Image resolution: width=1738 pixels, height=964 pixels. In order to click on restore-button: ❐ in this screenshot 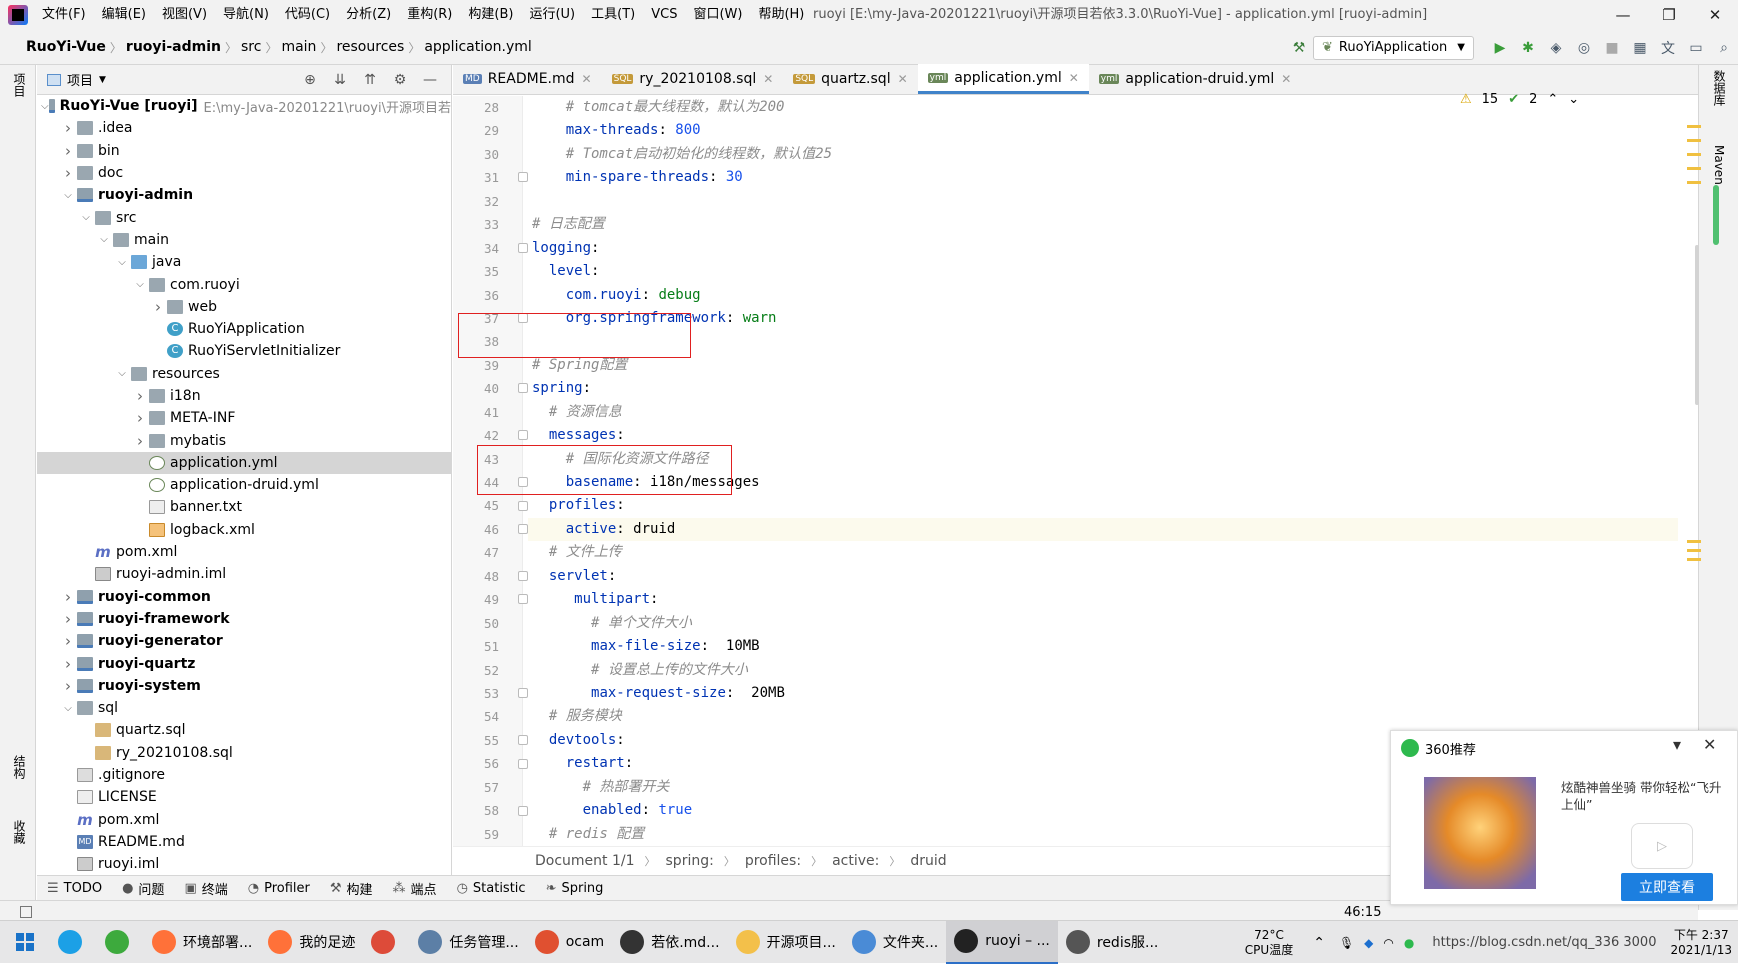, I will do `click(1669, 15)`.